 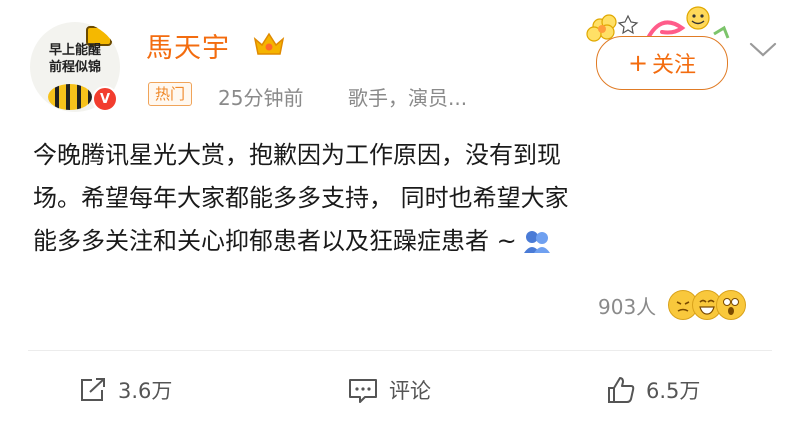 What do you see at coordinates (638, 63) in the screenshot?
I see `plus-icon: +` at bounding box center [638, 63].